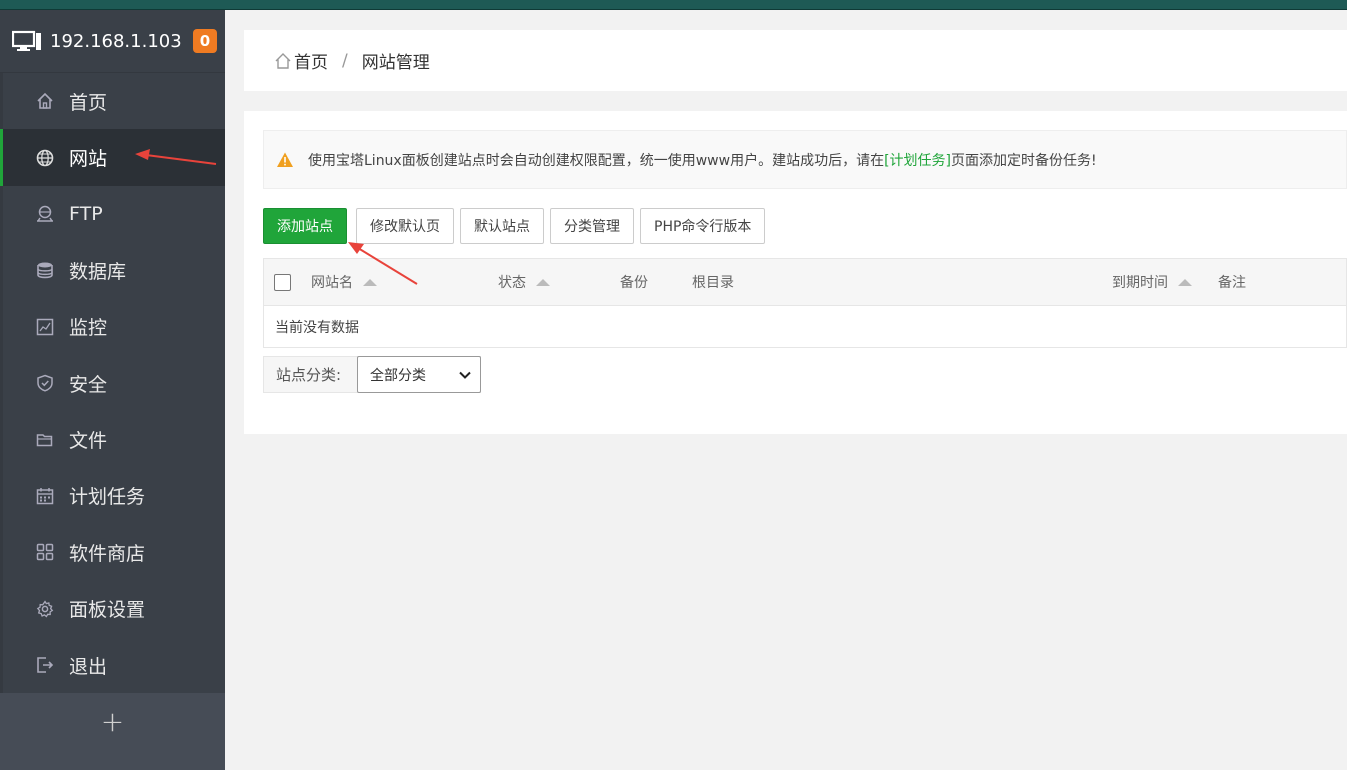 This screenshot has height=770, width=1347. What do you see at coordinates (45, 158) in the screenshot?
I see `globe-icon` at bounding box center [45, 158].